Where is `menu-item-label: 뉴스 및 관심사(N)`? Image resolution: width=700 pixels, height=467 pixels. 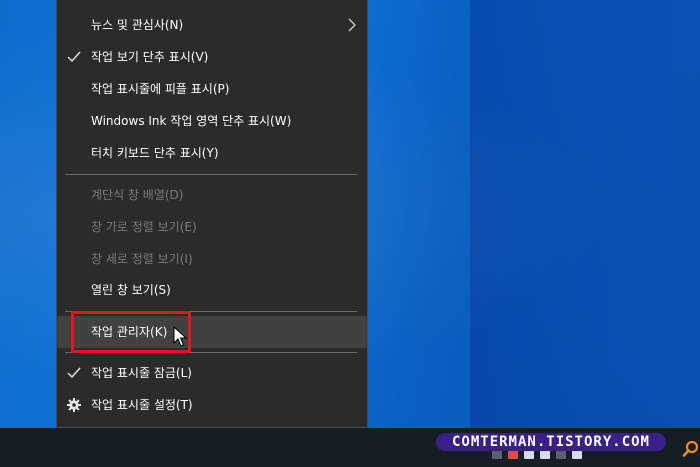 menu-item-label: 뉴스 및 관심사(N) is located at coordinates (137, 25).